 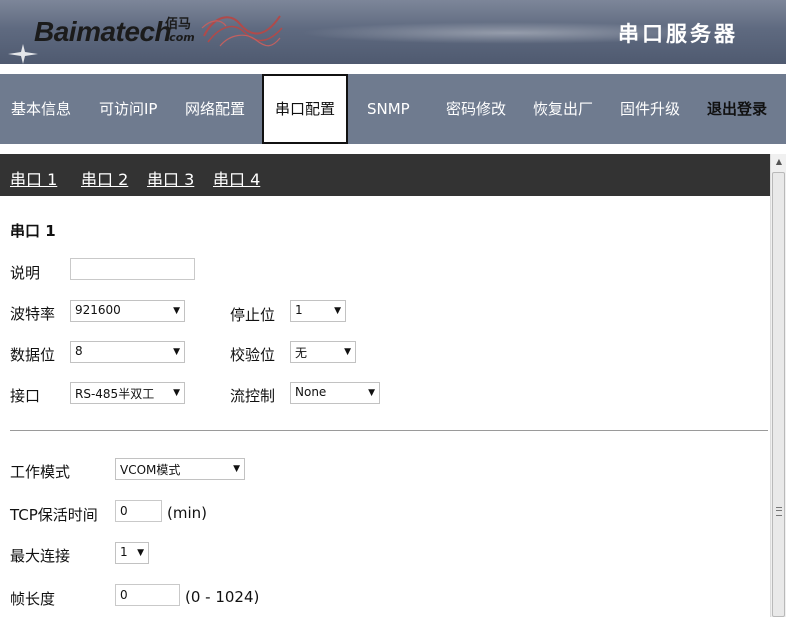 I want to click on logo-text: Baimatech, so click(x=103, y=31).